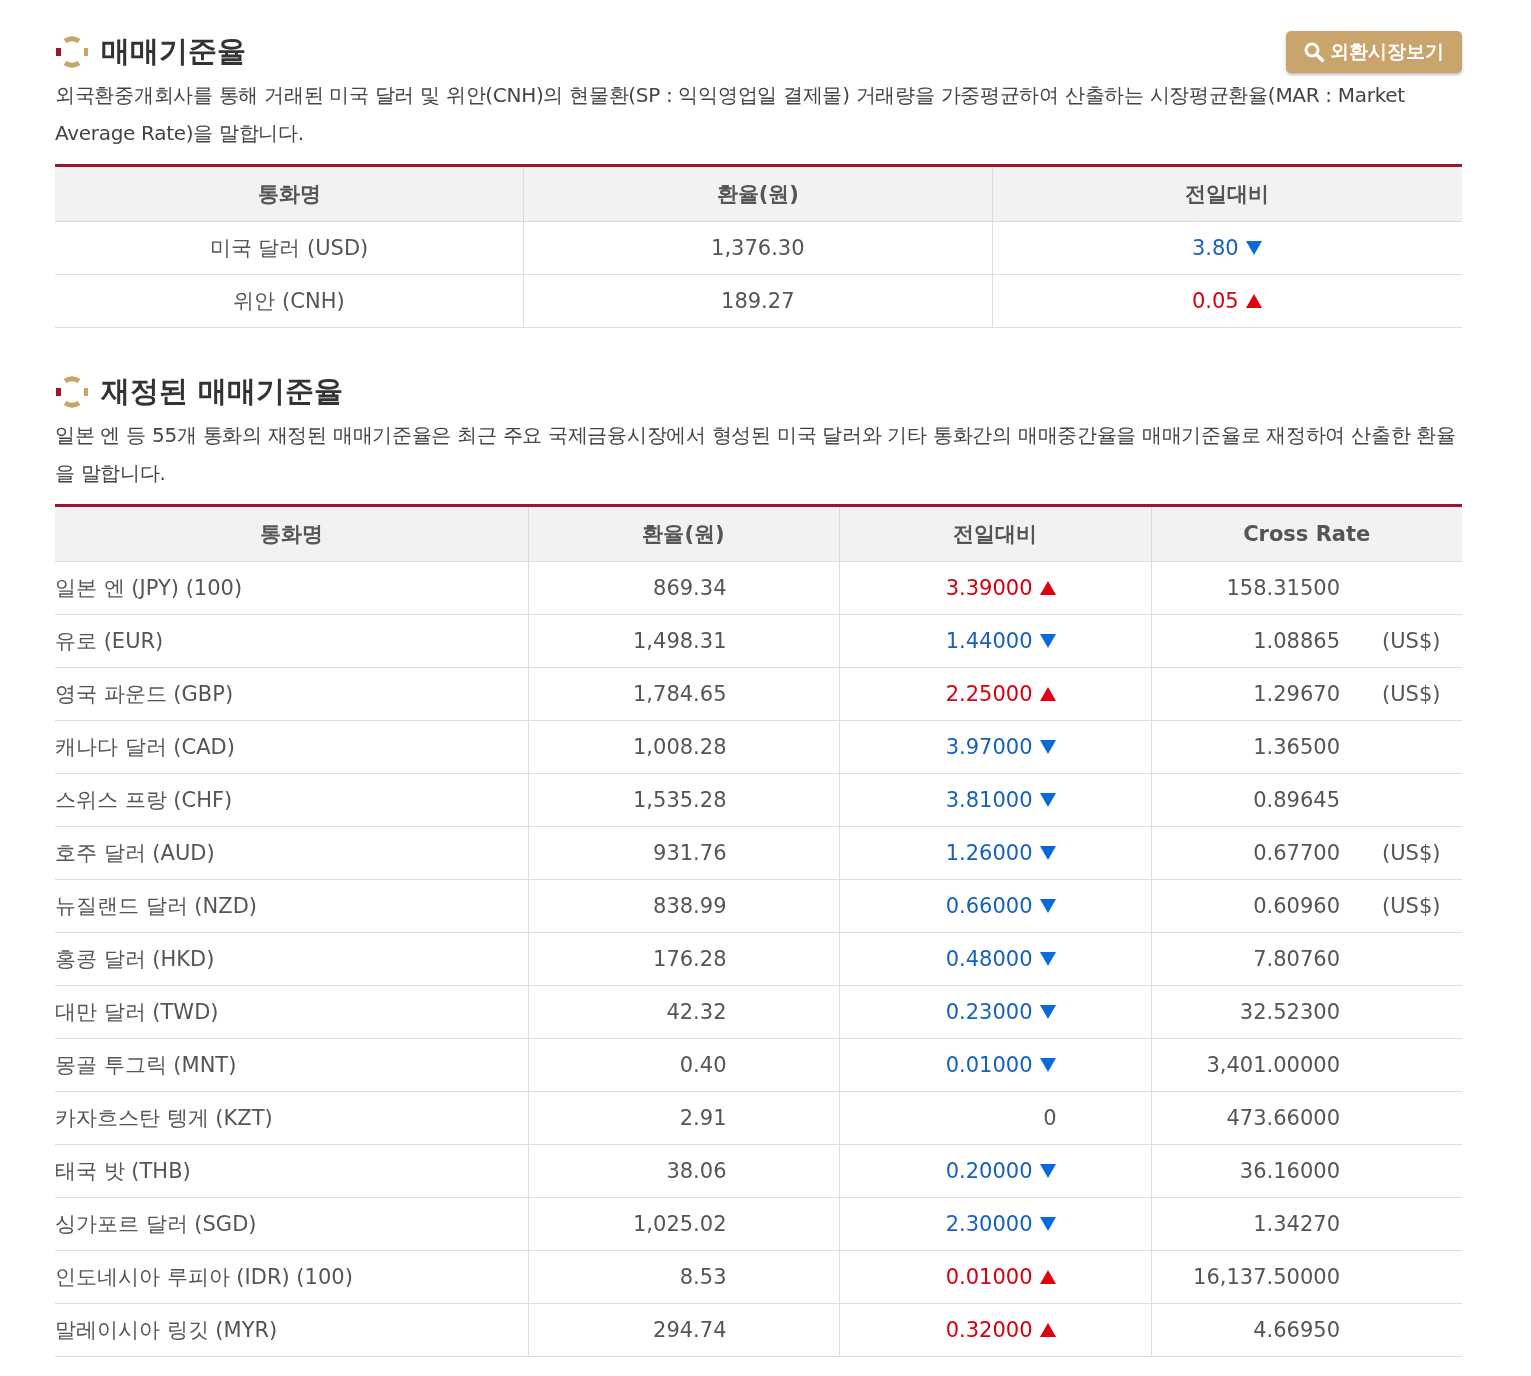 The height and width of the screenshot is (1376, 1531). Describe the element at coordinates (291, 1065) in the screenshot. I see `currency-name-cell: 몽골 투그릭 (MNT)` at that location.